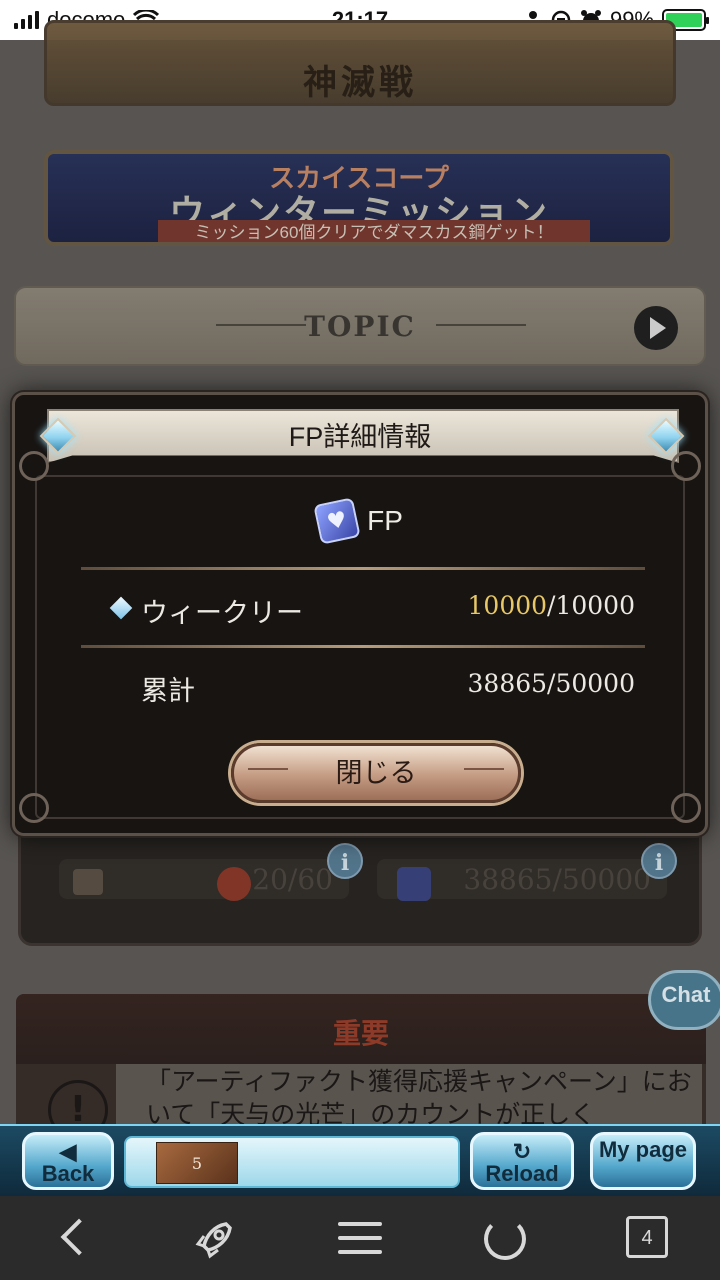  I want to click on browser-back-icon, so click(73, 1239).